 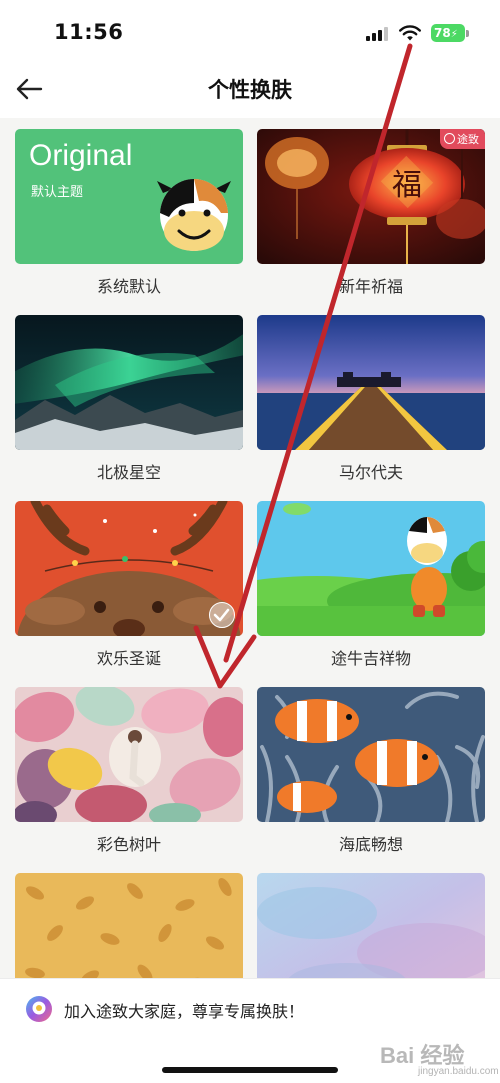 I want to click on watercolor-image, so click(x=371, y=925).